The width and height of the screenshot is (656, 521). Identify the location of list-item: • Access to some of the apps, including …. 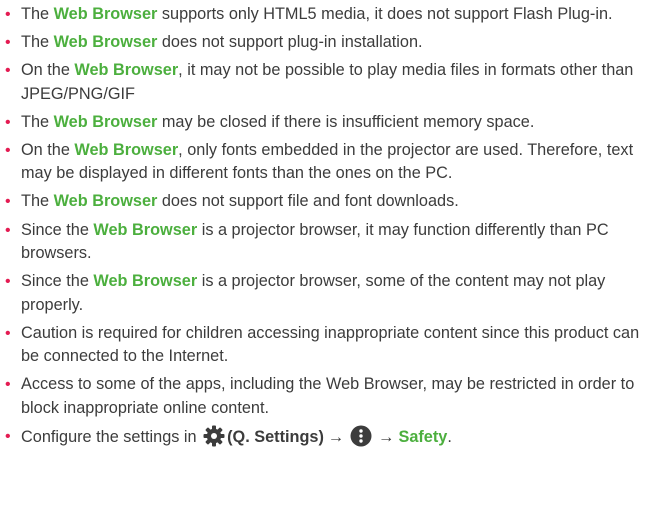
(320, 396).